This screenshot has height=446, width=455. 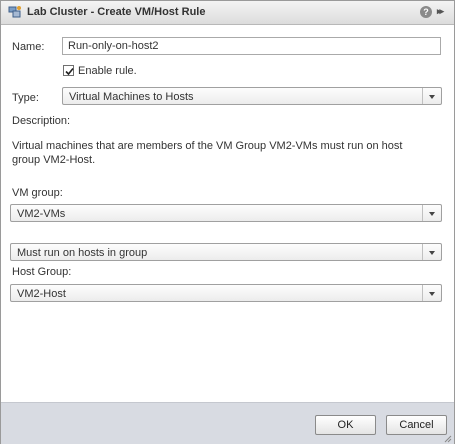 I want to click on type-select: Virtual Machines to Hosts, so click(x=252, y=96).